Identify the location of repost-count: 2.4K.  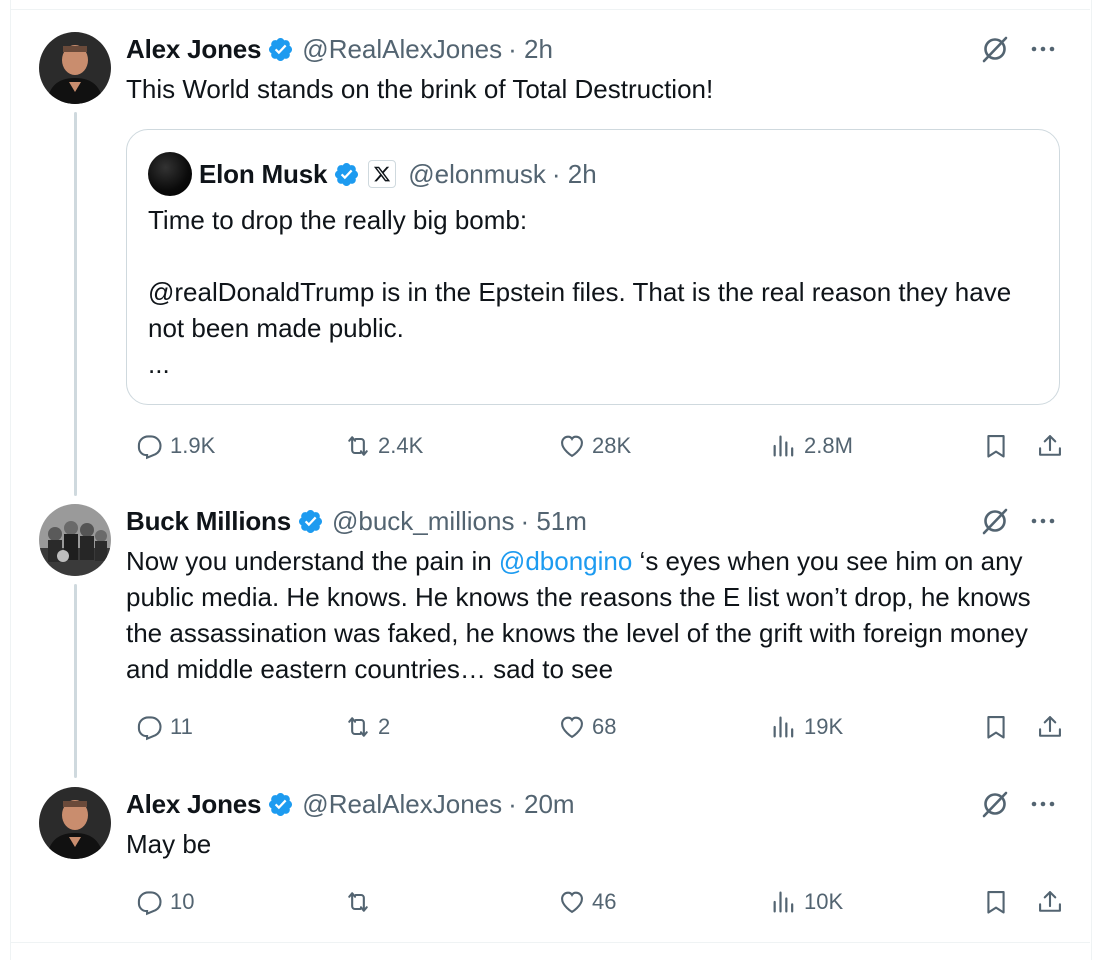
(401, 445).